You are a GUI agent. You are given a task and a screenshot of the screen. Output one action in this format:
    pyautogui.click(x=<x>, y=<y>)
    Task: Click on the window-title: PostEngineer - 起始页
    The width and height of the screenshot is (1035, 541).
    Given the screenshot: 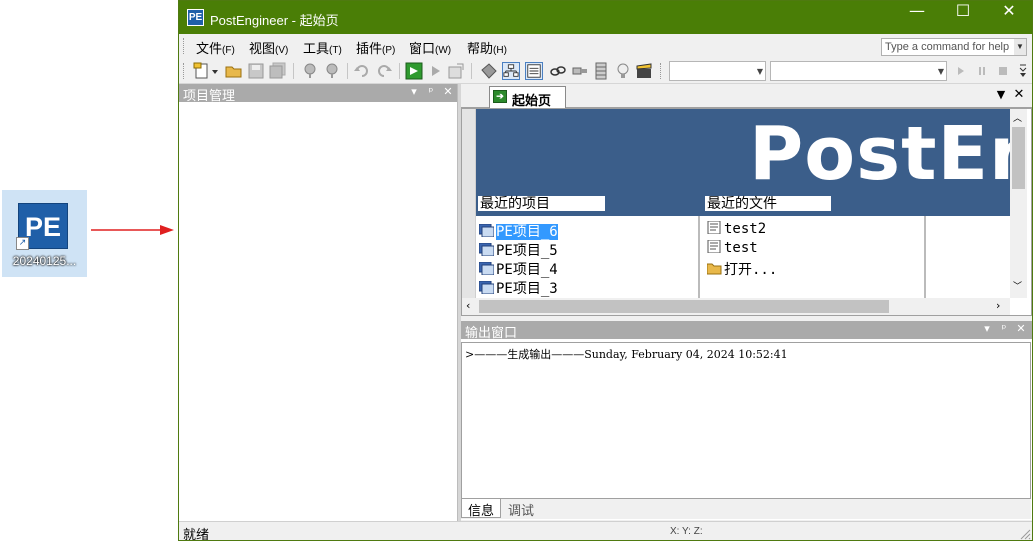 What is the action you would take?
    pyautogui.click(x=274, y=20)
    